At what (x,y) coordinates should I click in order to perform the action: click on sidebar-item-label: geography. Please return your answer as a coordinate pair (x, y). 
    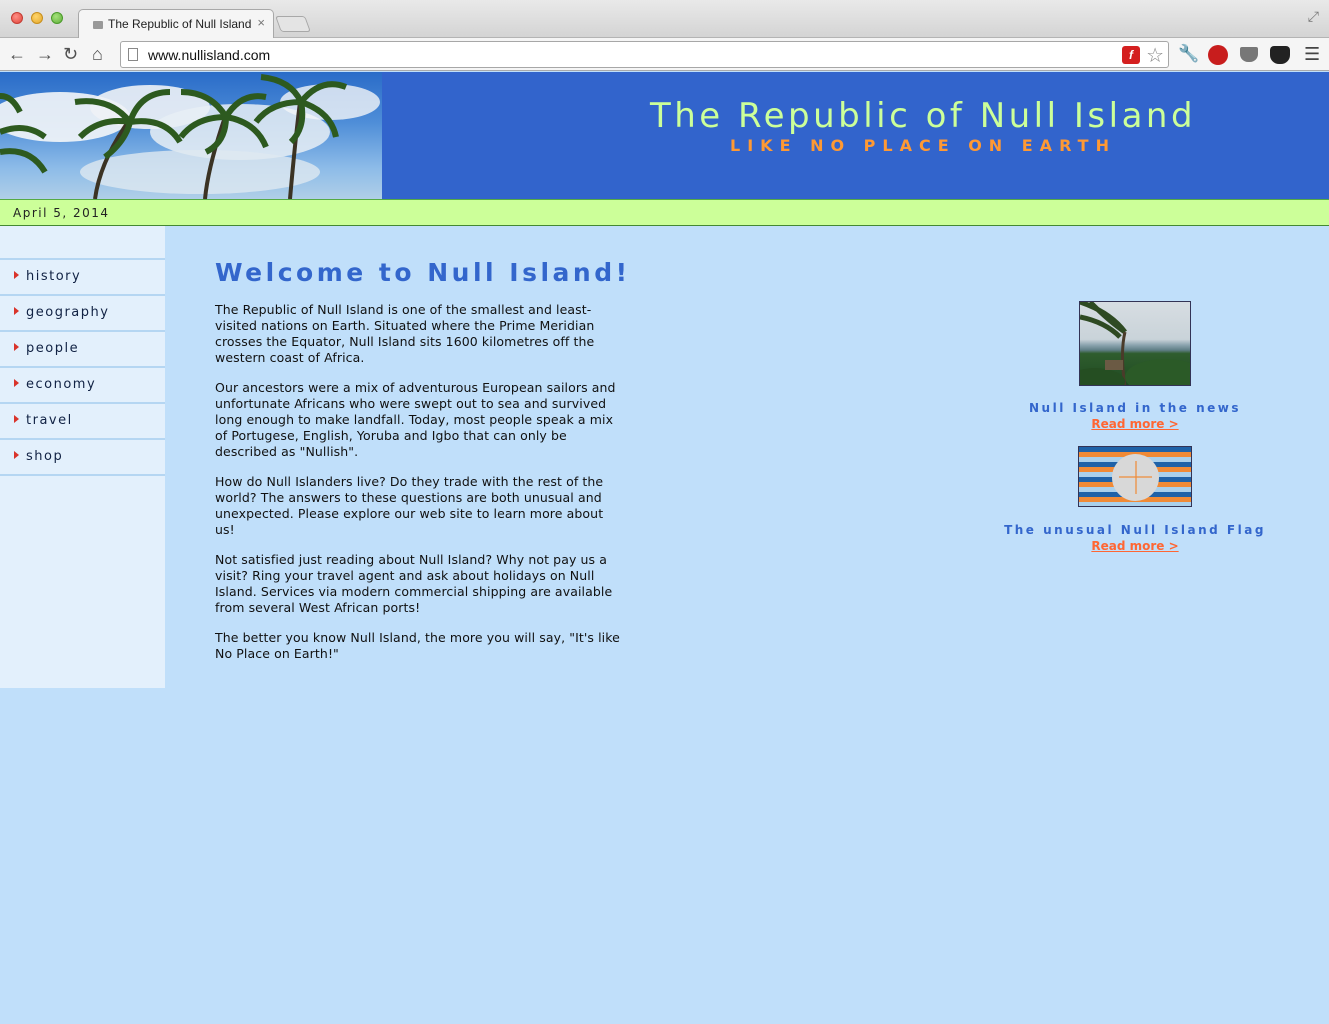
    Looking at the image, I should click on (67, 312).